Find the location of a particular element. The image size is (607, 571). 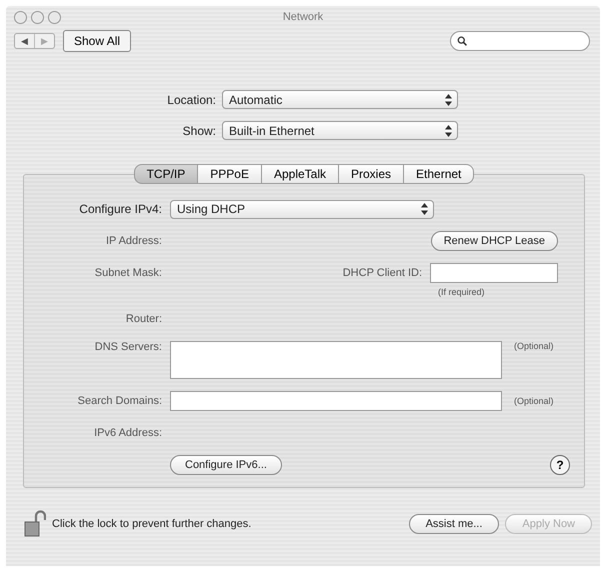

window-title: Network is located at coordinates (303, 17).